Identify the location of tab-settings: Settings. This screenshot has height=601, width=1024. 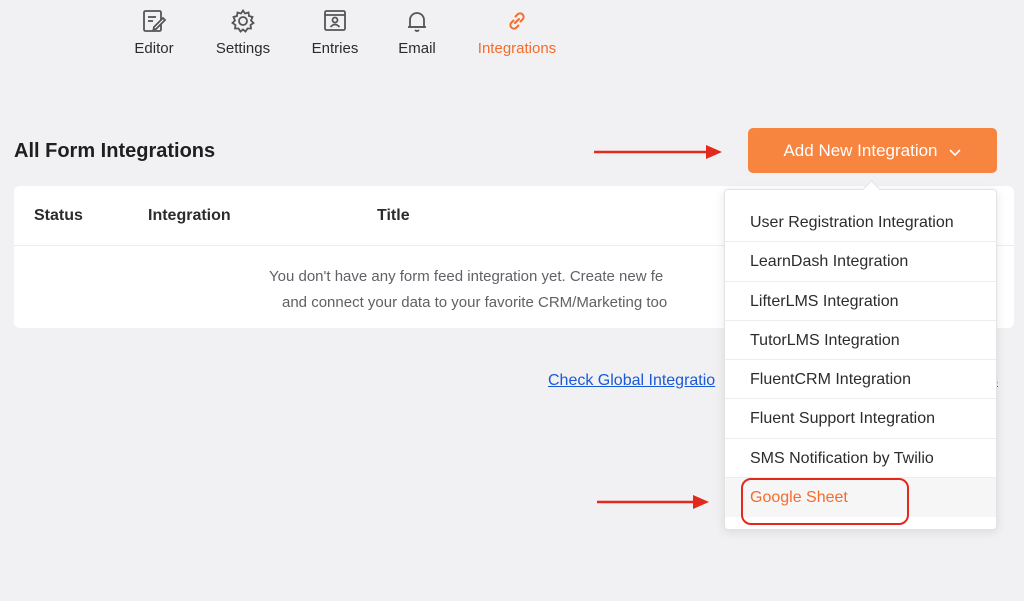
(243, 32).